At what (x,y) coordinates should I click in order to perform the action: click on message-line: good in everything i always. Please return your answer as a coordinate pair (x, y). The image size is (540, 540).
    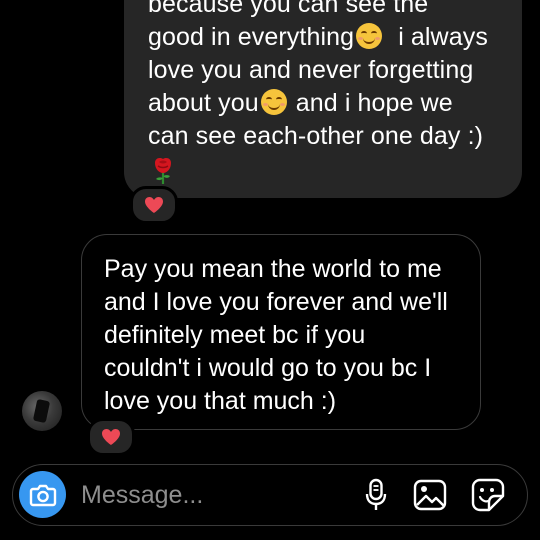
    Looking at the image, I should click on (328, 37).